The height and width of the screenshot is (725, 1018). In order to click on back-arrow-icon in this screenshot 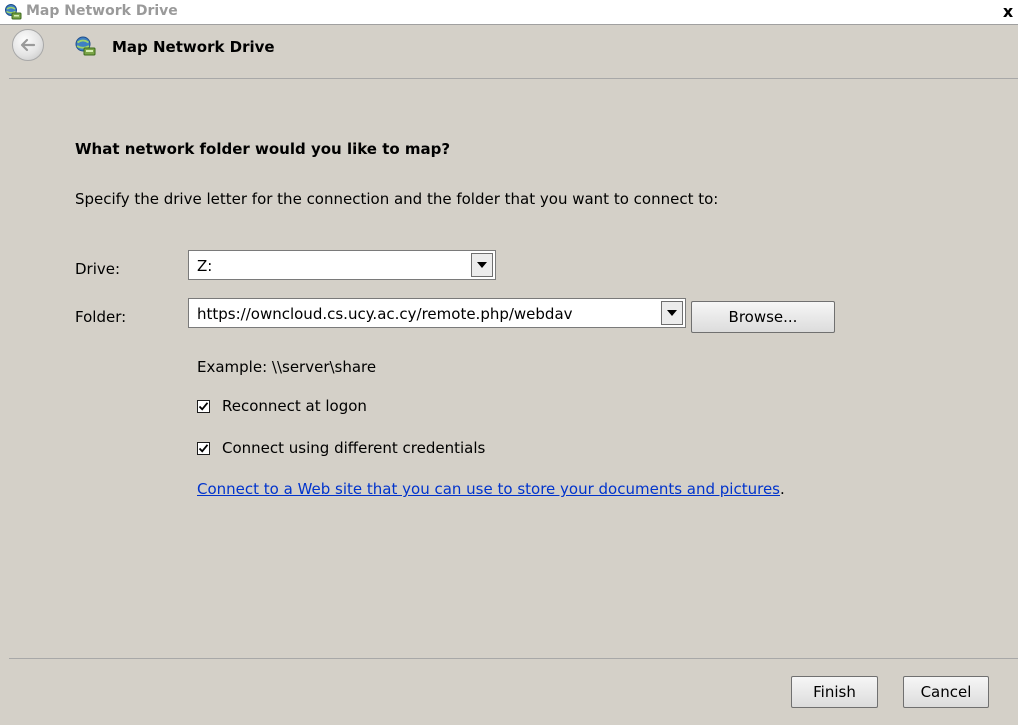, I will do `click(28, 45)`.